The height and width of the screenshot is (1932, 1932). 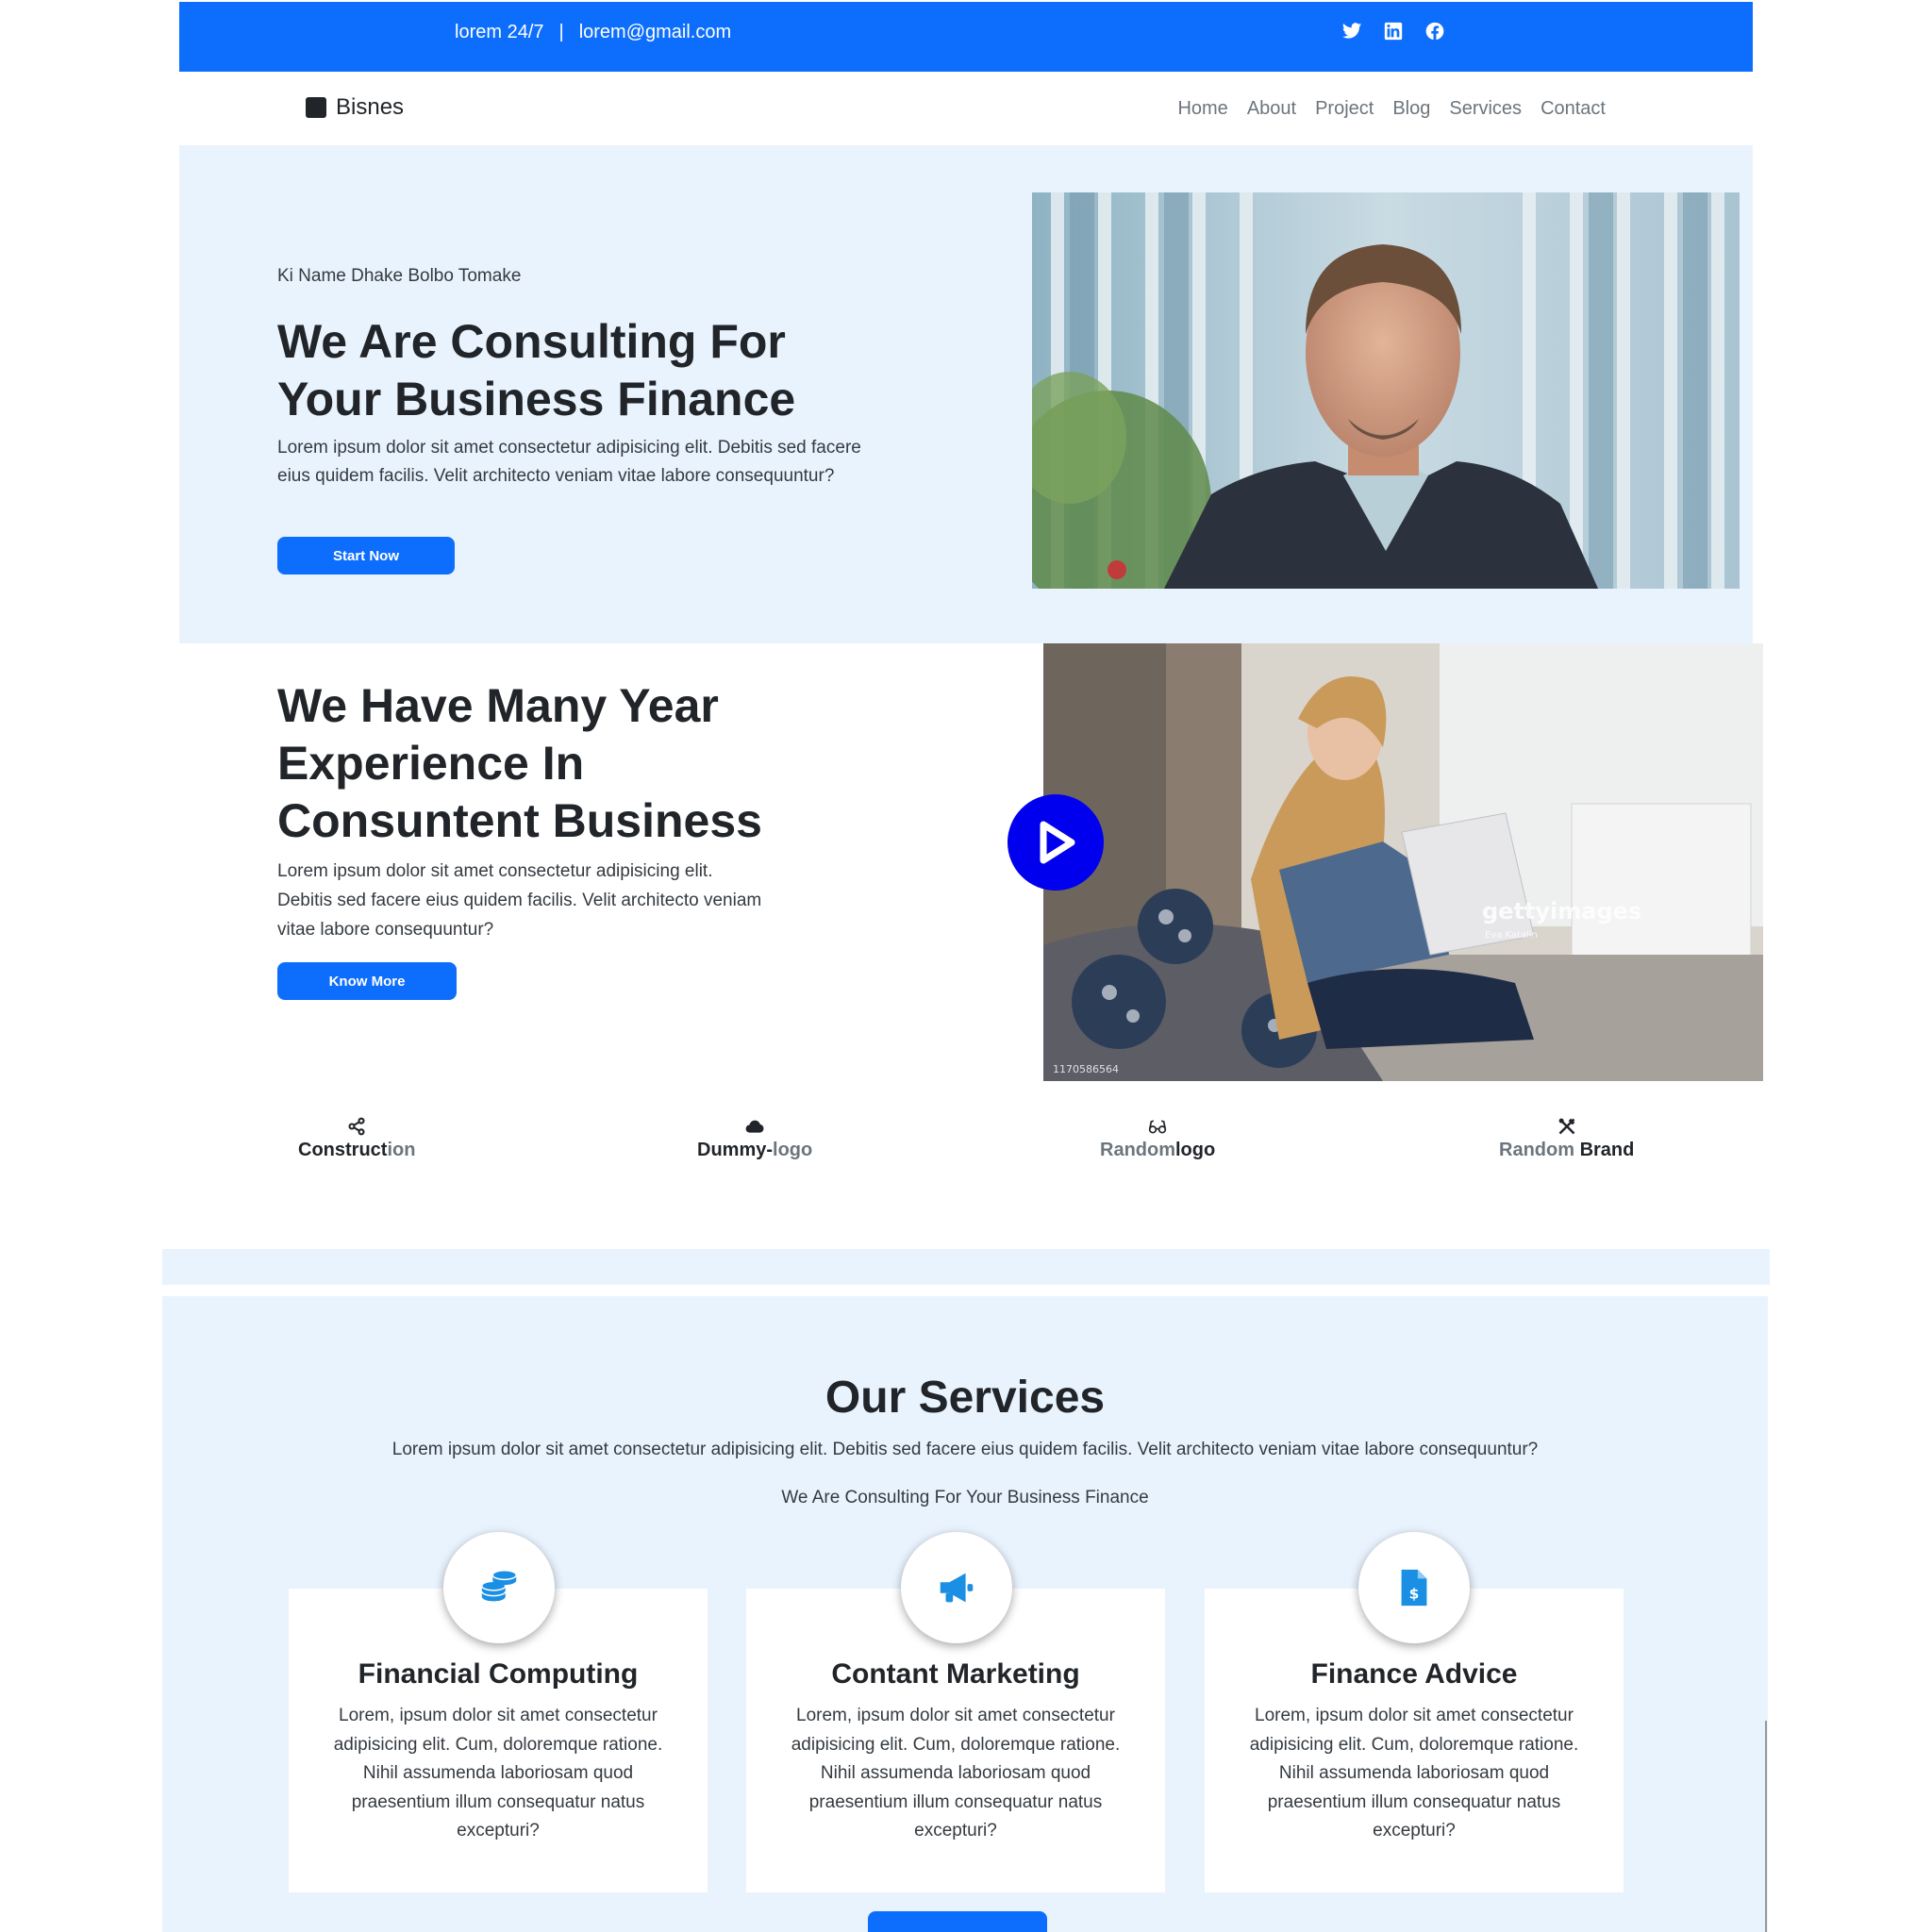 What do you see at coordinates (793, 1150) in the screenshot?
I see `logo-dummy-muted: logo` at bounding box center [793, 1150].